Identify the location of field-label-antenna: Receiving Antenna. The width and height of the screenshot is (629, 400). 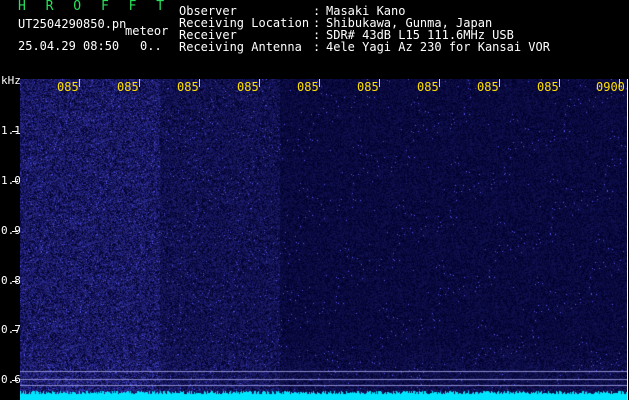
(240, 47).